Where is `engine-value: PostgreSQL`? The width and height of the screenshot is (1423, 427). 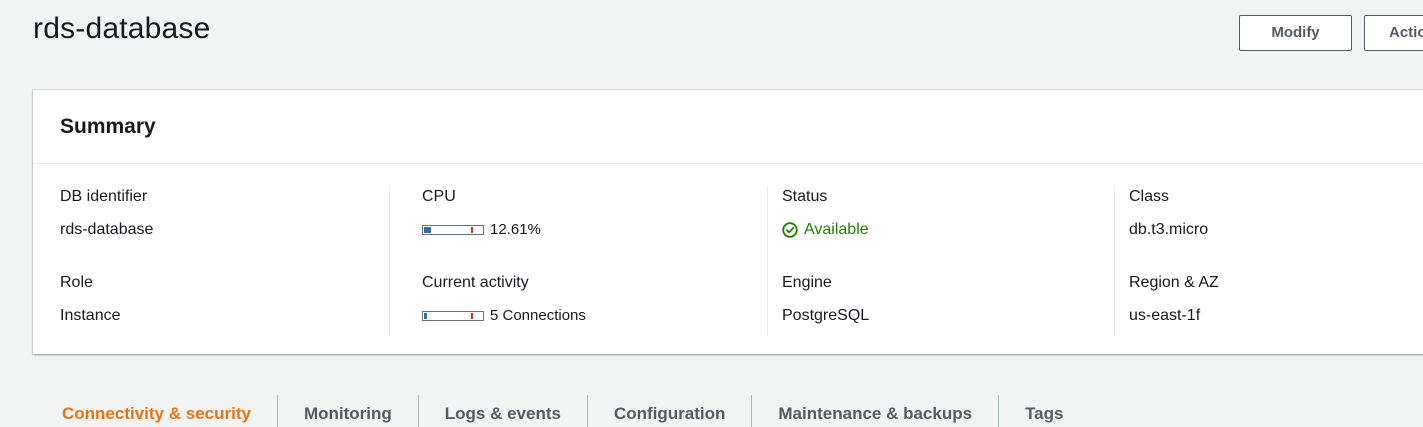
engine-value: PostgreSQL is located at coordinates (826, 315).